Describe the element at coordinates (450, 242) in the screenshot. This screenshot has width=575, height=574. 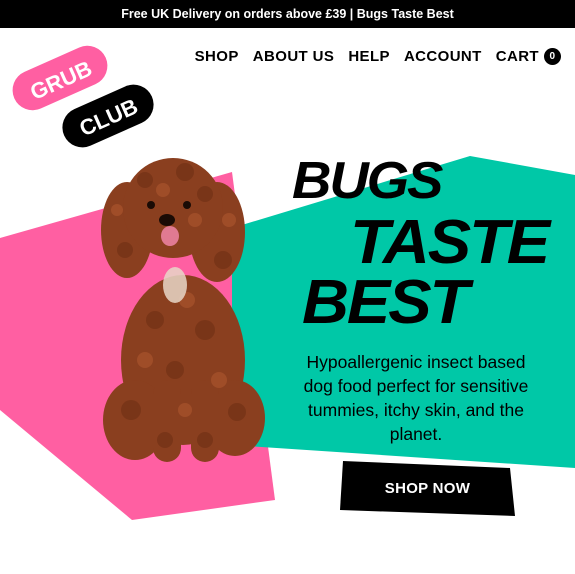
I see `headline-line-2: TASTE` at that location.